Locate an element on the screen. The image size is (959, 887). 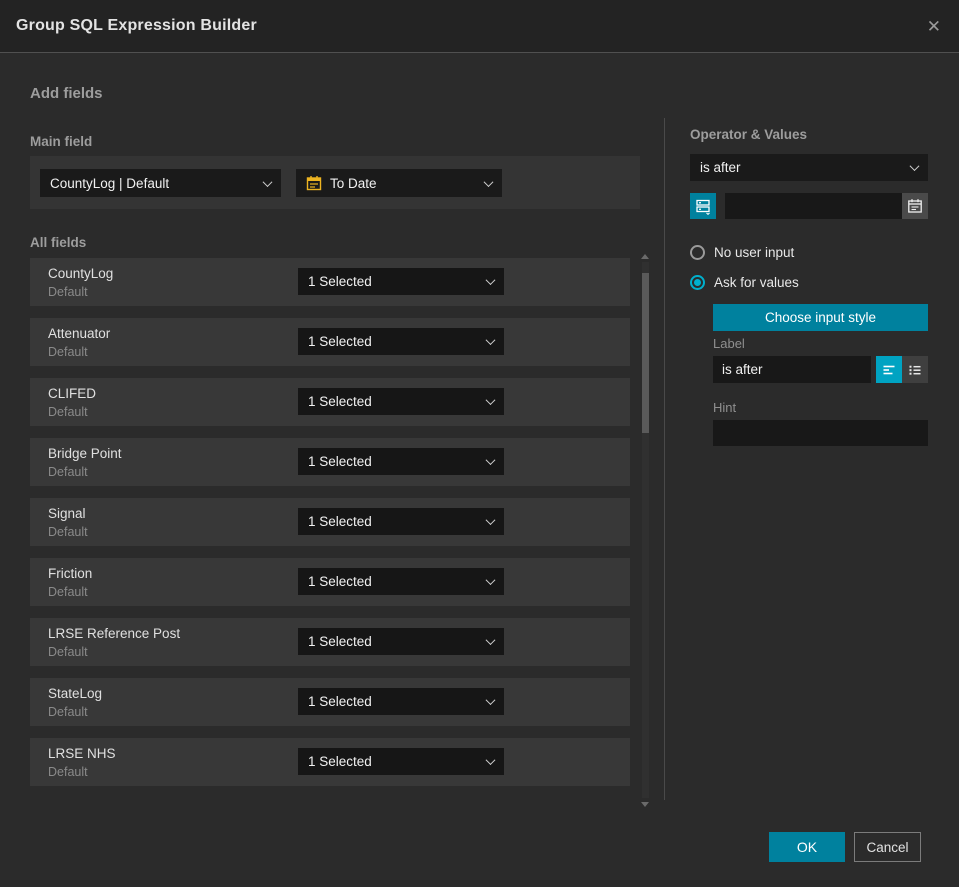
field-row: LRSE Reference Post Default 1 Selected is located at coordinates (330, 642).